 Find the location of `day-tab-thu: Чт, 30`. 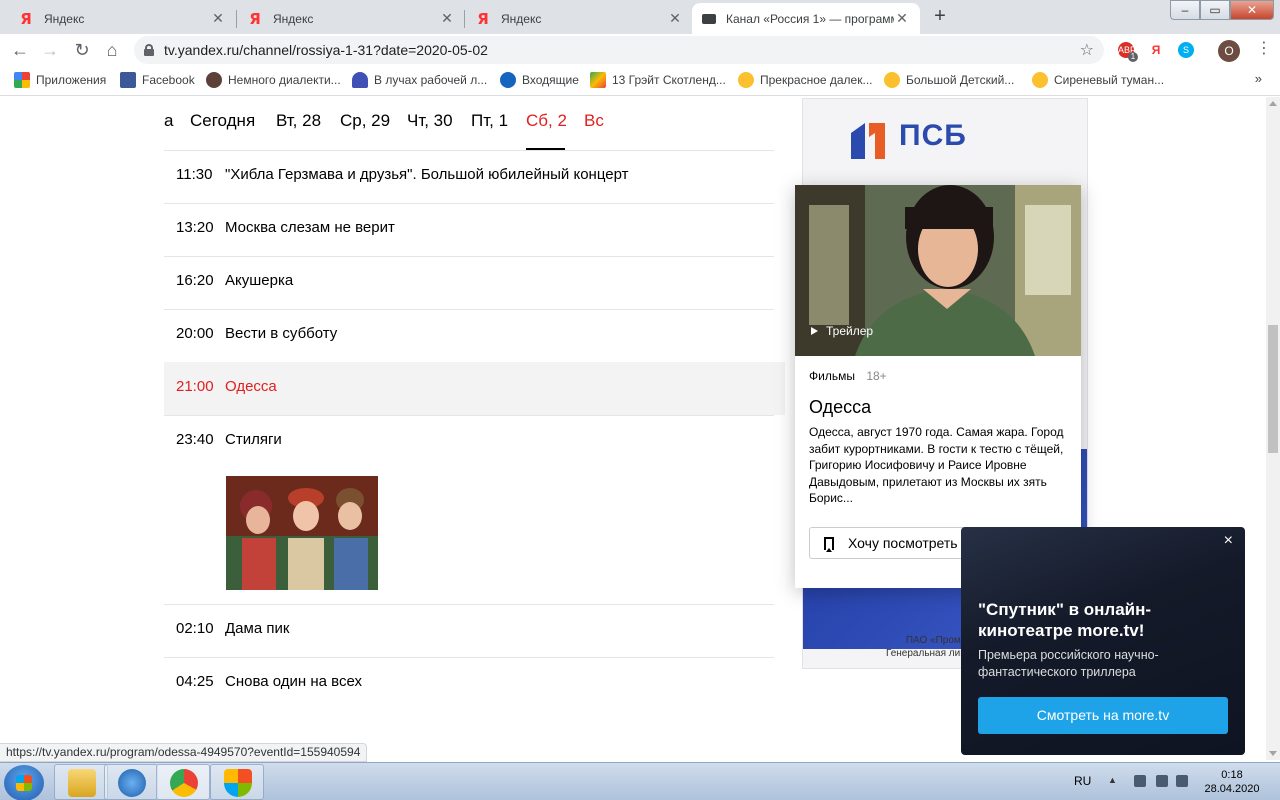

day-tab-thu: Чт, 30 is located at coordinates (430, 121).